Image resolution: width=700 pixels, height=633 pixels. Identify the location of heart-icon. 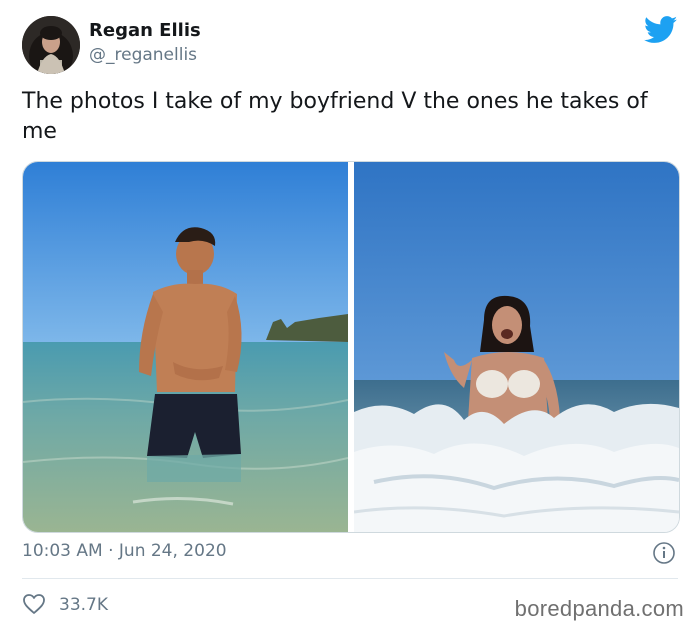
(34, 604).